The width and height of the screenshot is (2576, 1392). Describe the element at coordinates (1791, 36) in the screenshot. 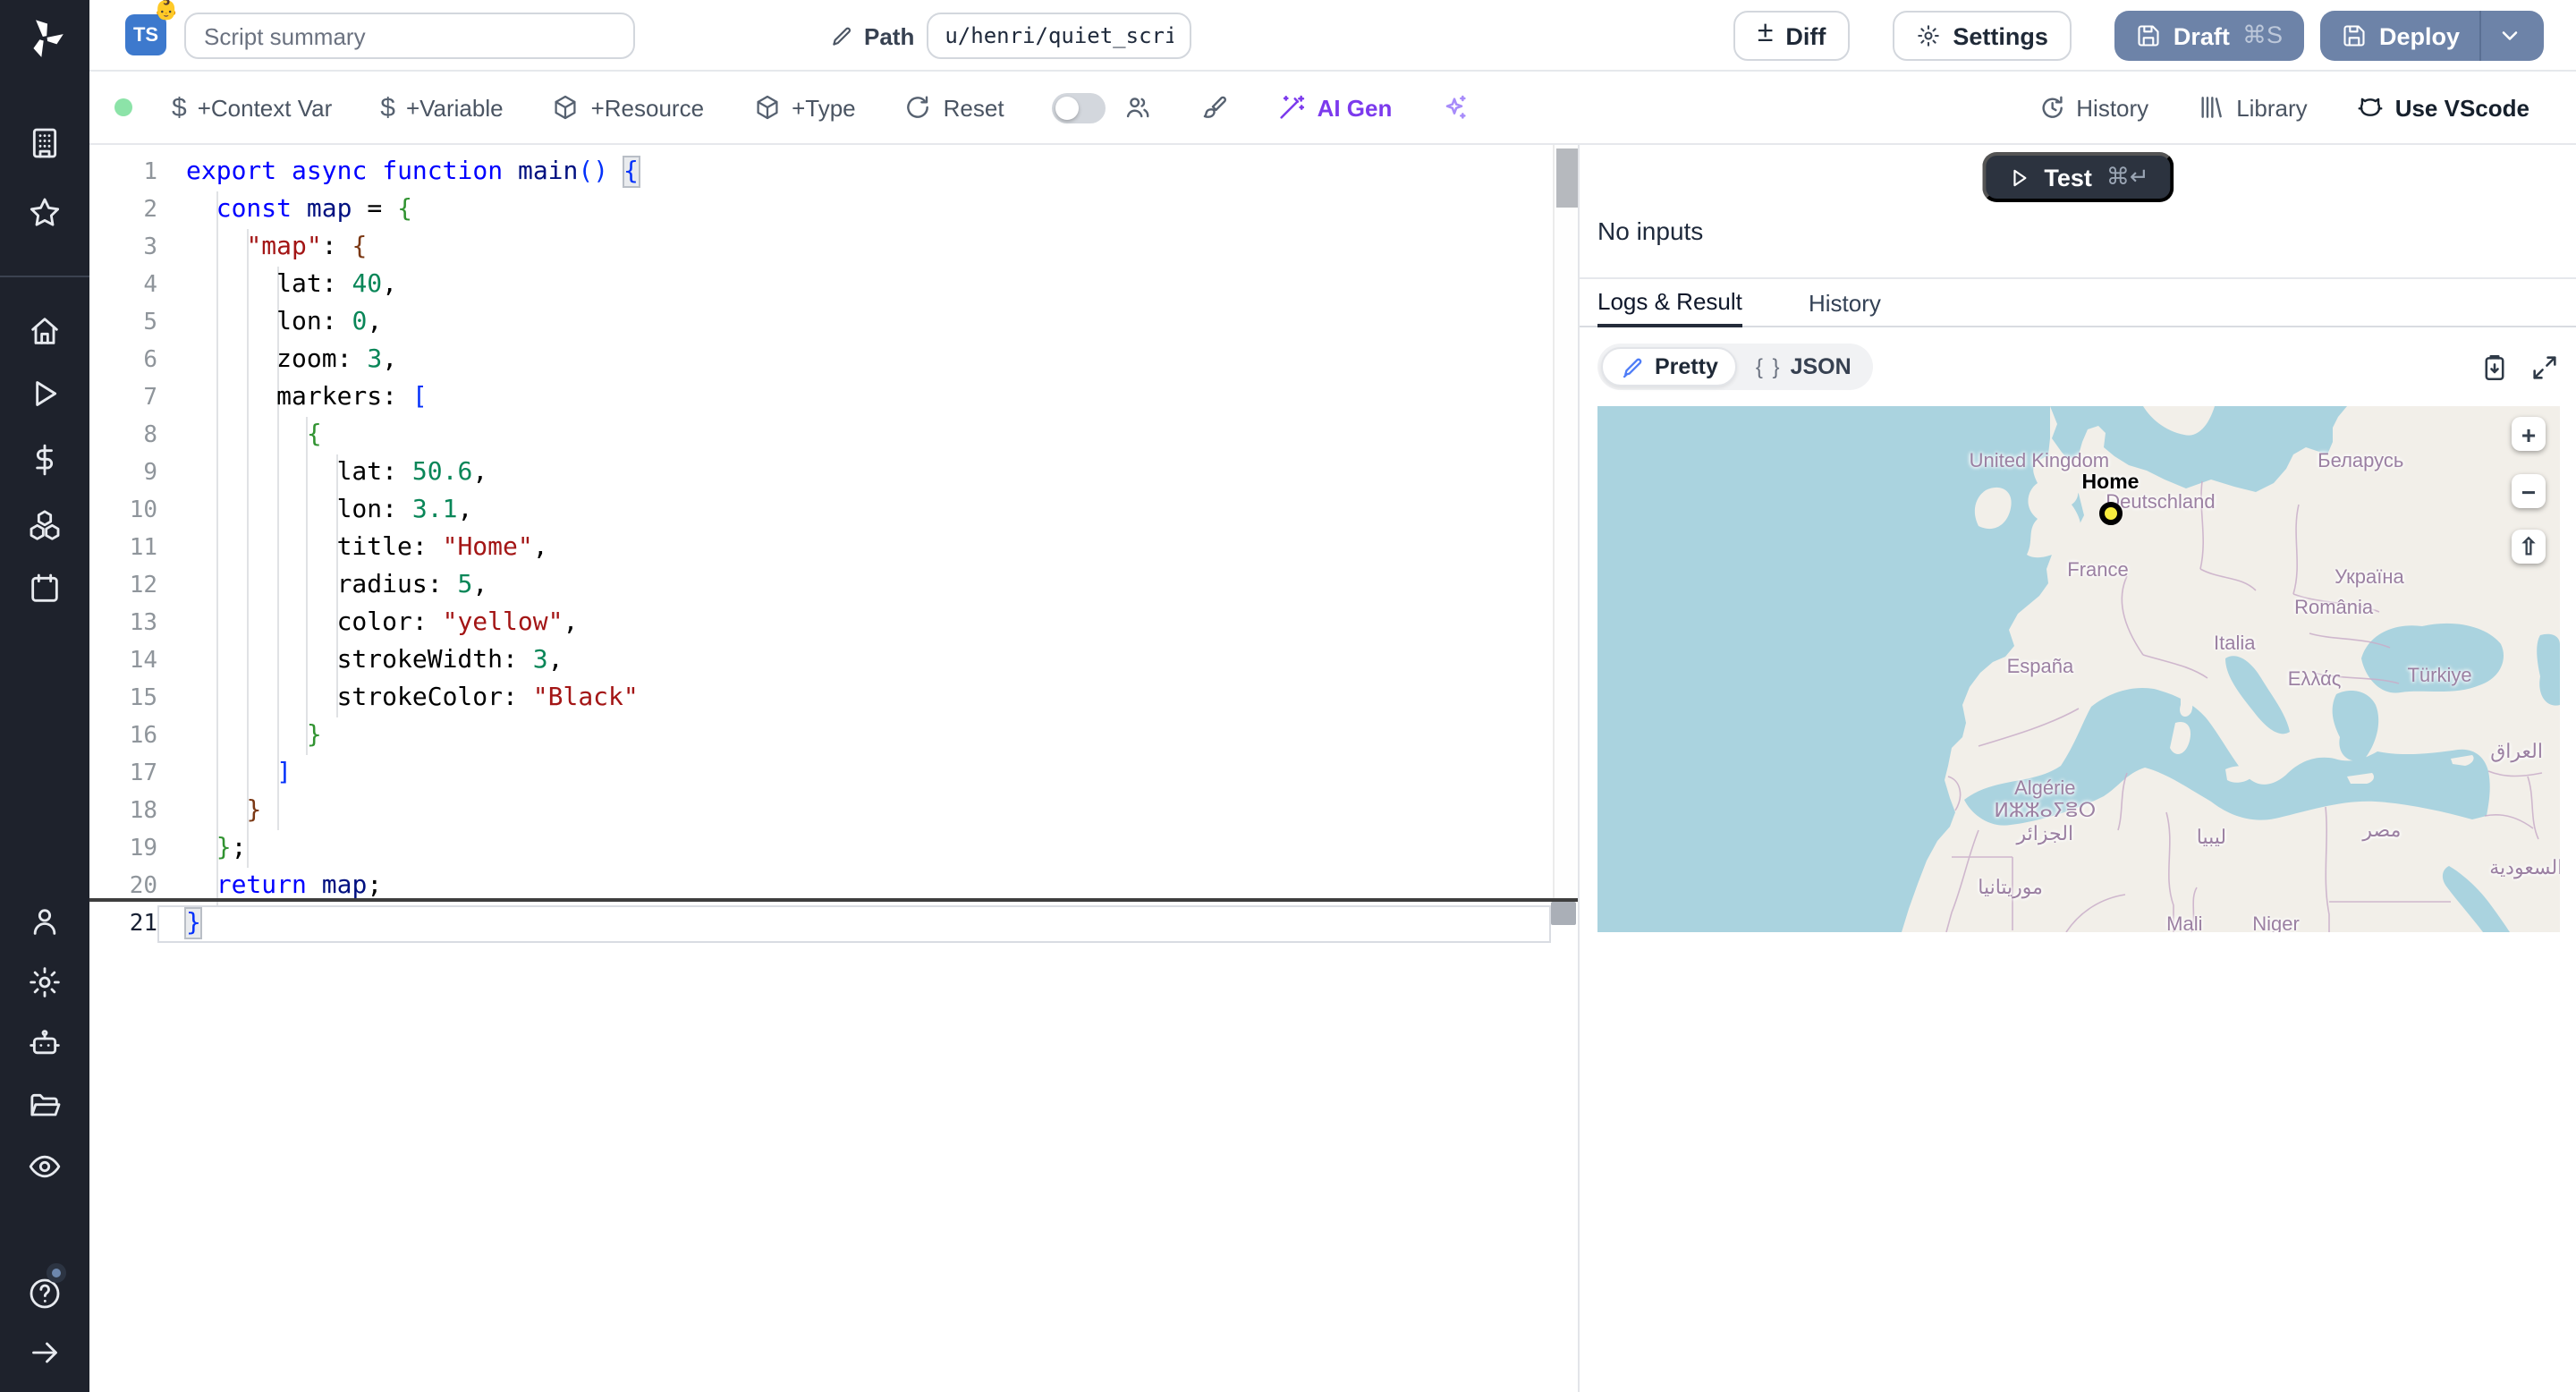

I see `diff-button: ± Diff` at that location.